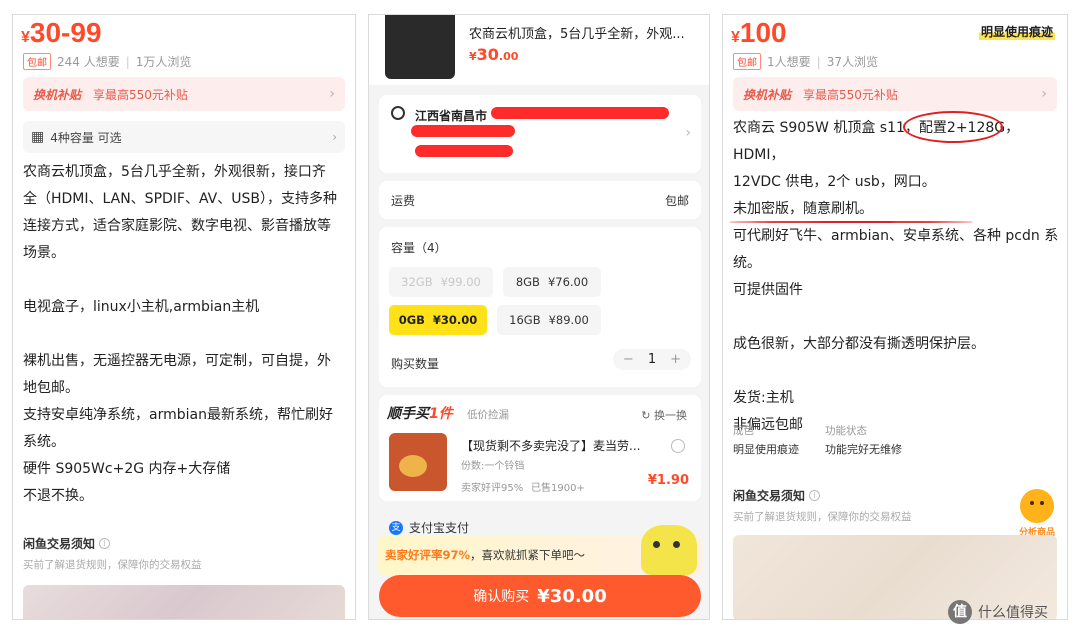 Image resolution: width=1080 pixels, height=635 pixels. Describe the element at coordinates (670, 415) in the screenshot. I see `swap-label: 换一换` at that location.